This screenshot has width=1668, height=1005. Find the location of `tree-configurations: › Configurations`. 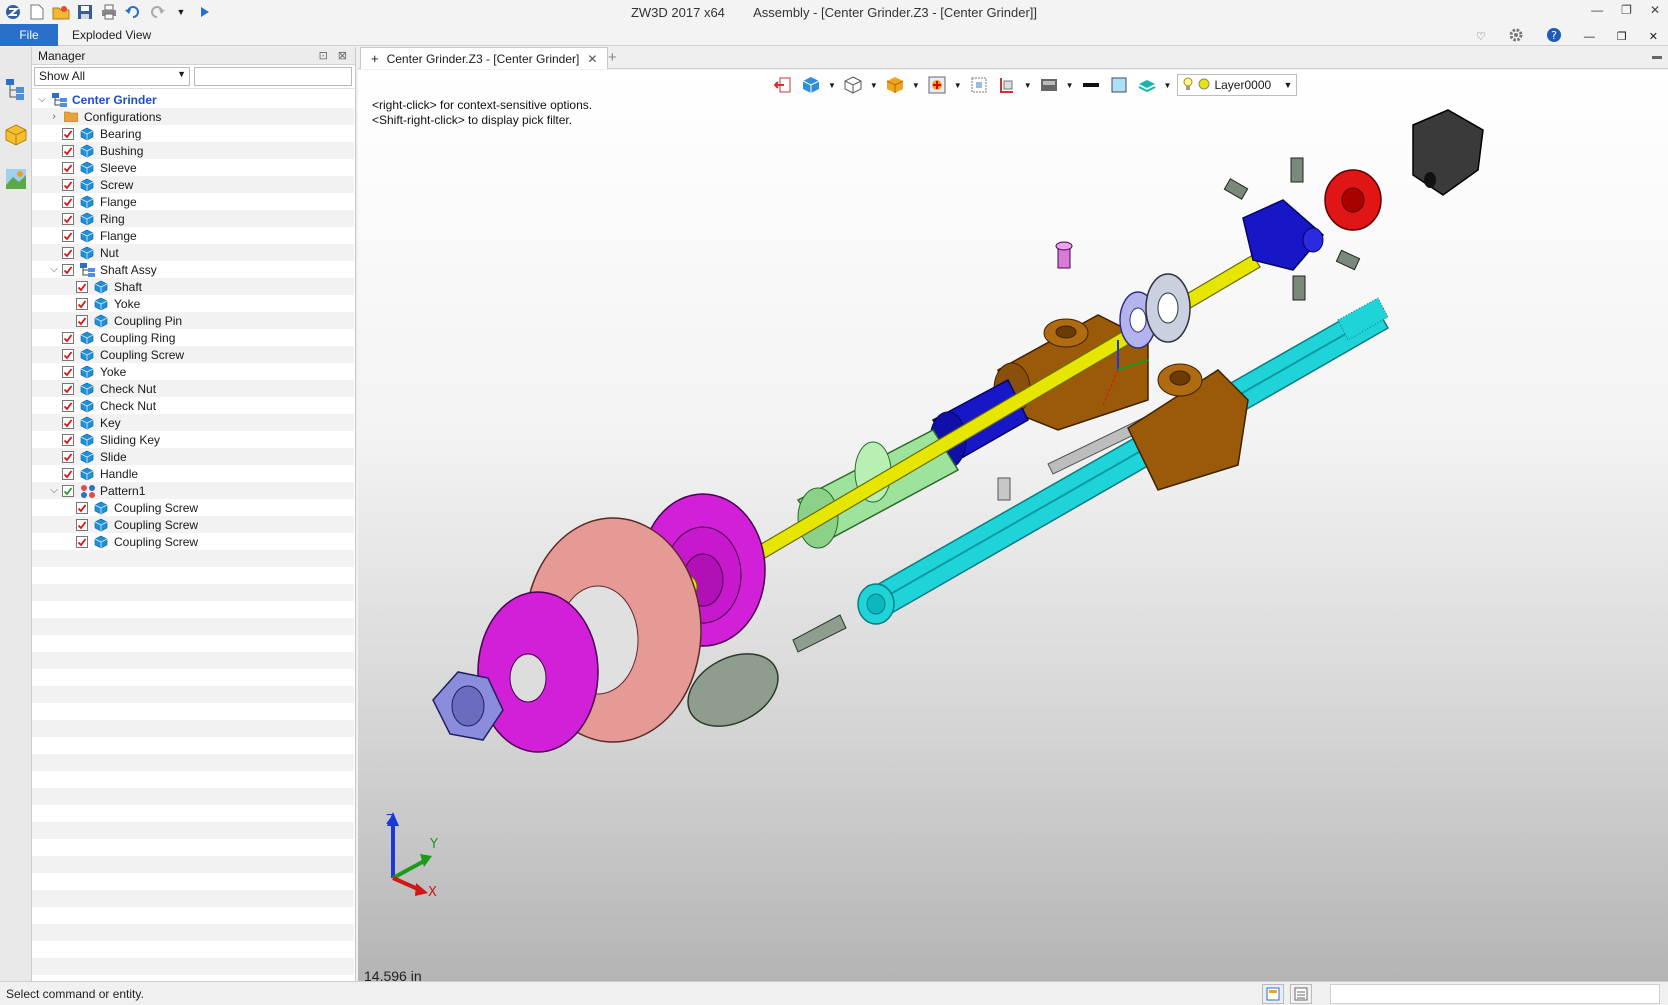

tree-configurations: › Configurations is located at coordinates (193, 116).